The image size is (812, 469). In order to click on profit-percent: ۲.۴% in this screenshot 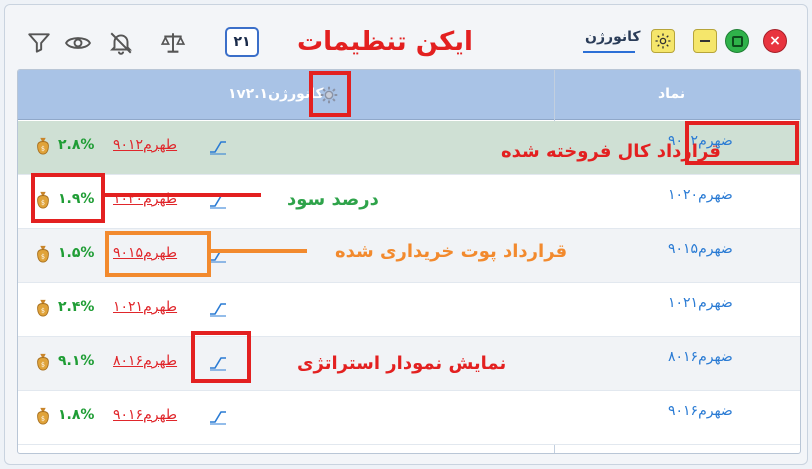, I will do `click(76, 307)`.